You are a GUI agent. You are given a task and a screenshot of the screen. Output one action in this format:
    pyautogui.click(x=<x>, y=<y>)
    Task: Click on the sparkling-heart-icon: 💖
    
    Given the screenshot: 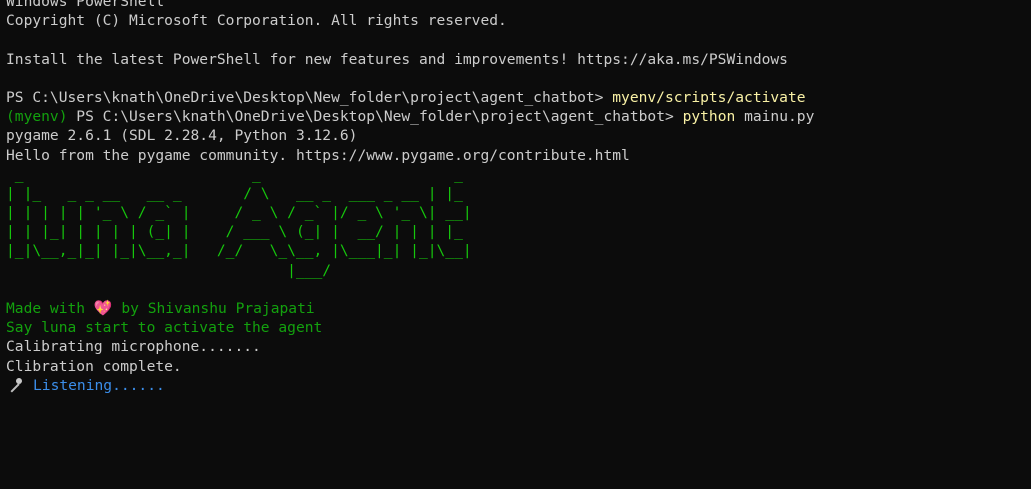 What is the action you would take?
    pyautogui.click(x=103, y=308)
    